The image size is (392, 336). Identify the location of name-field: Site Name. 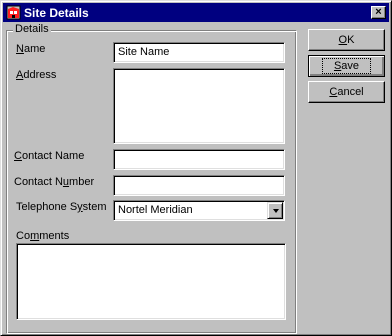
(199, 52).